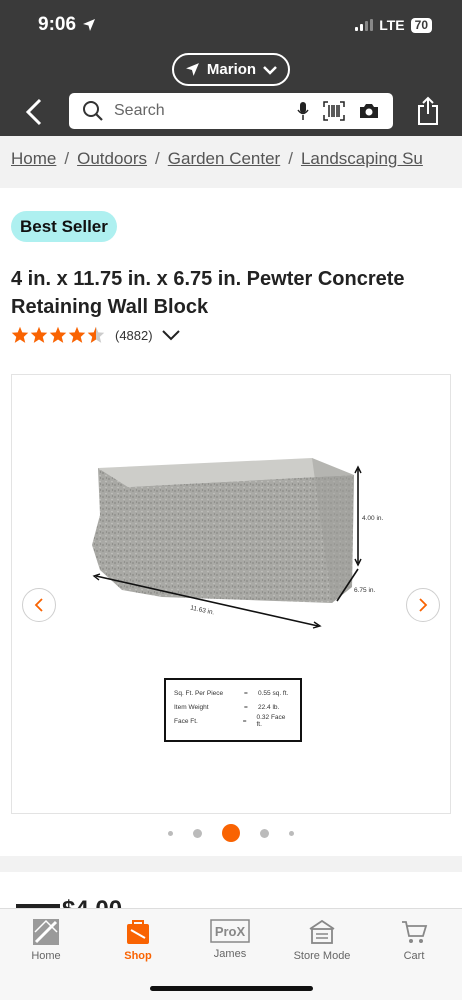 This screenshot has width=462, height=1000. What do you see at coordinates (138, 932) in the screenshot?
I see `shop-bag-icon` at bounding box center [138, 932].